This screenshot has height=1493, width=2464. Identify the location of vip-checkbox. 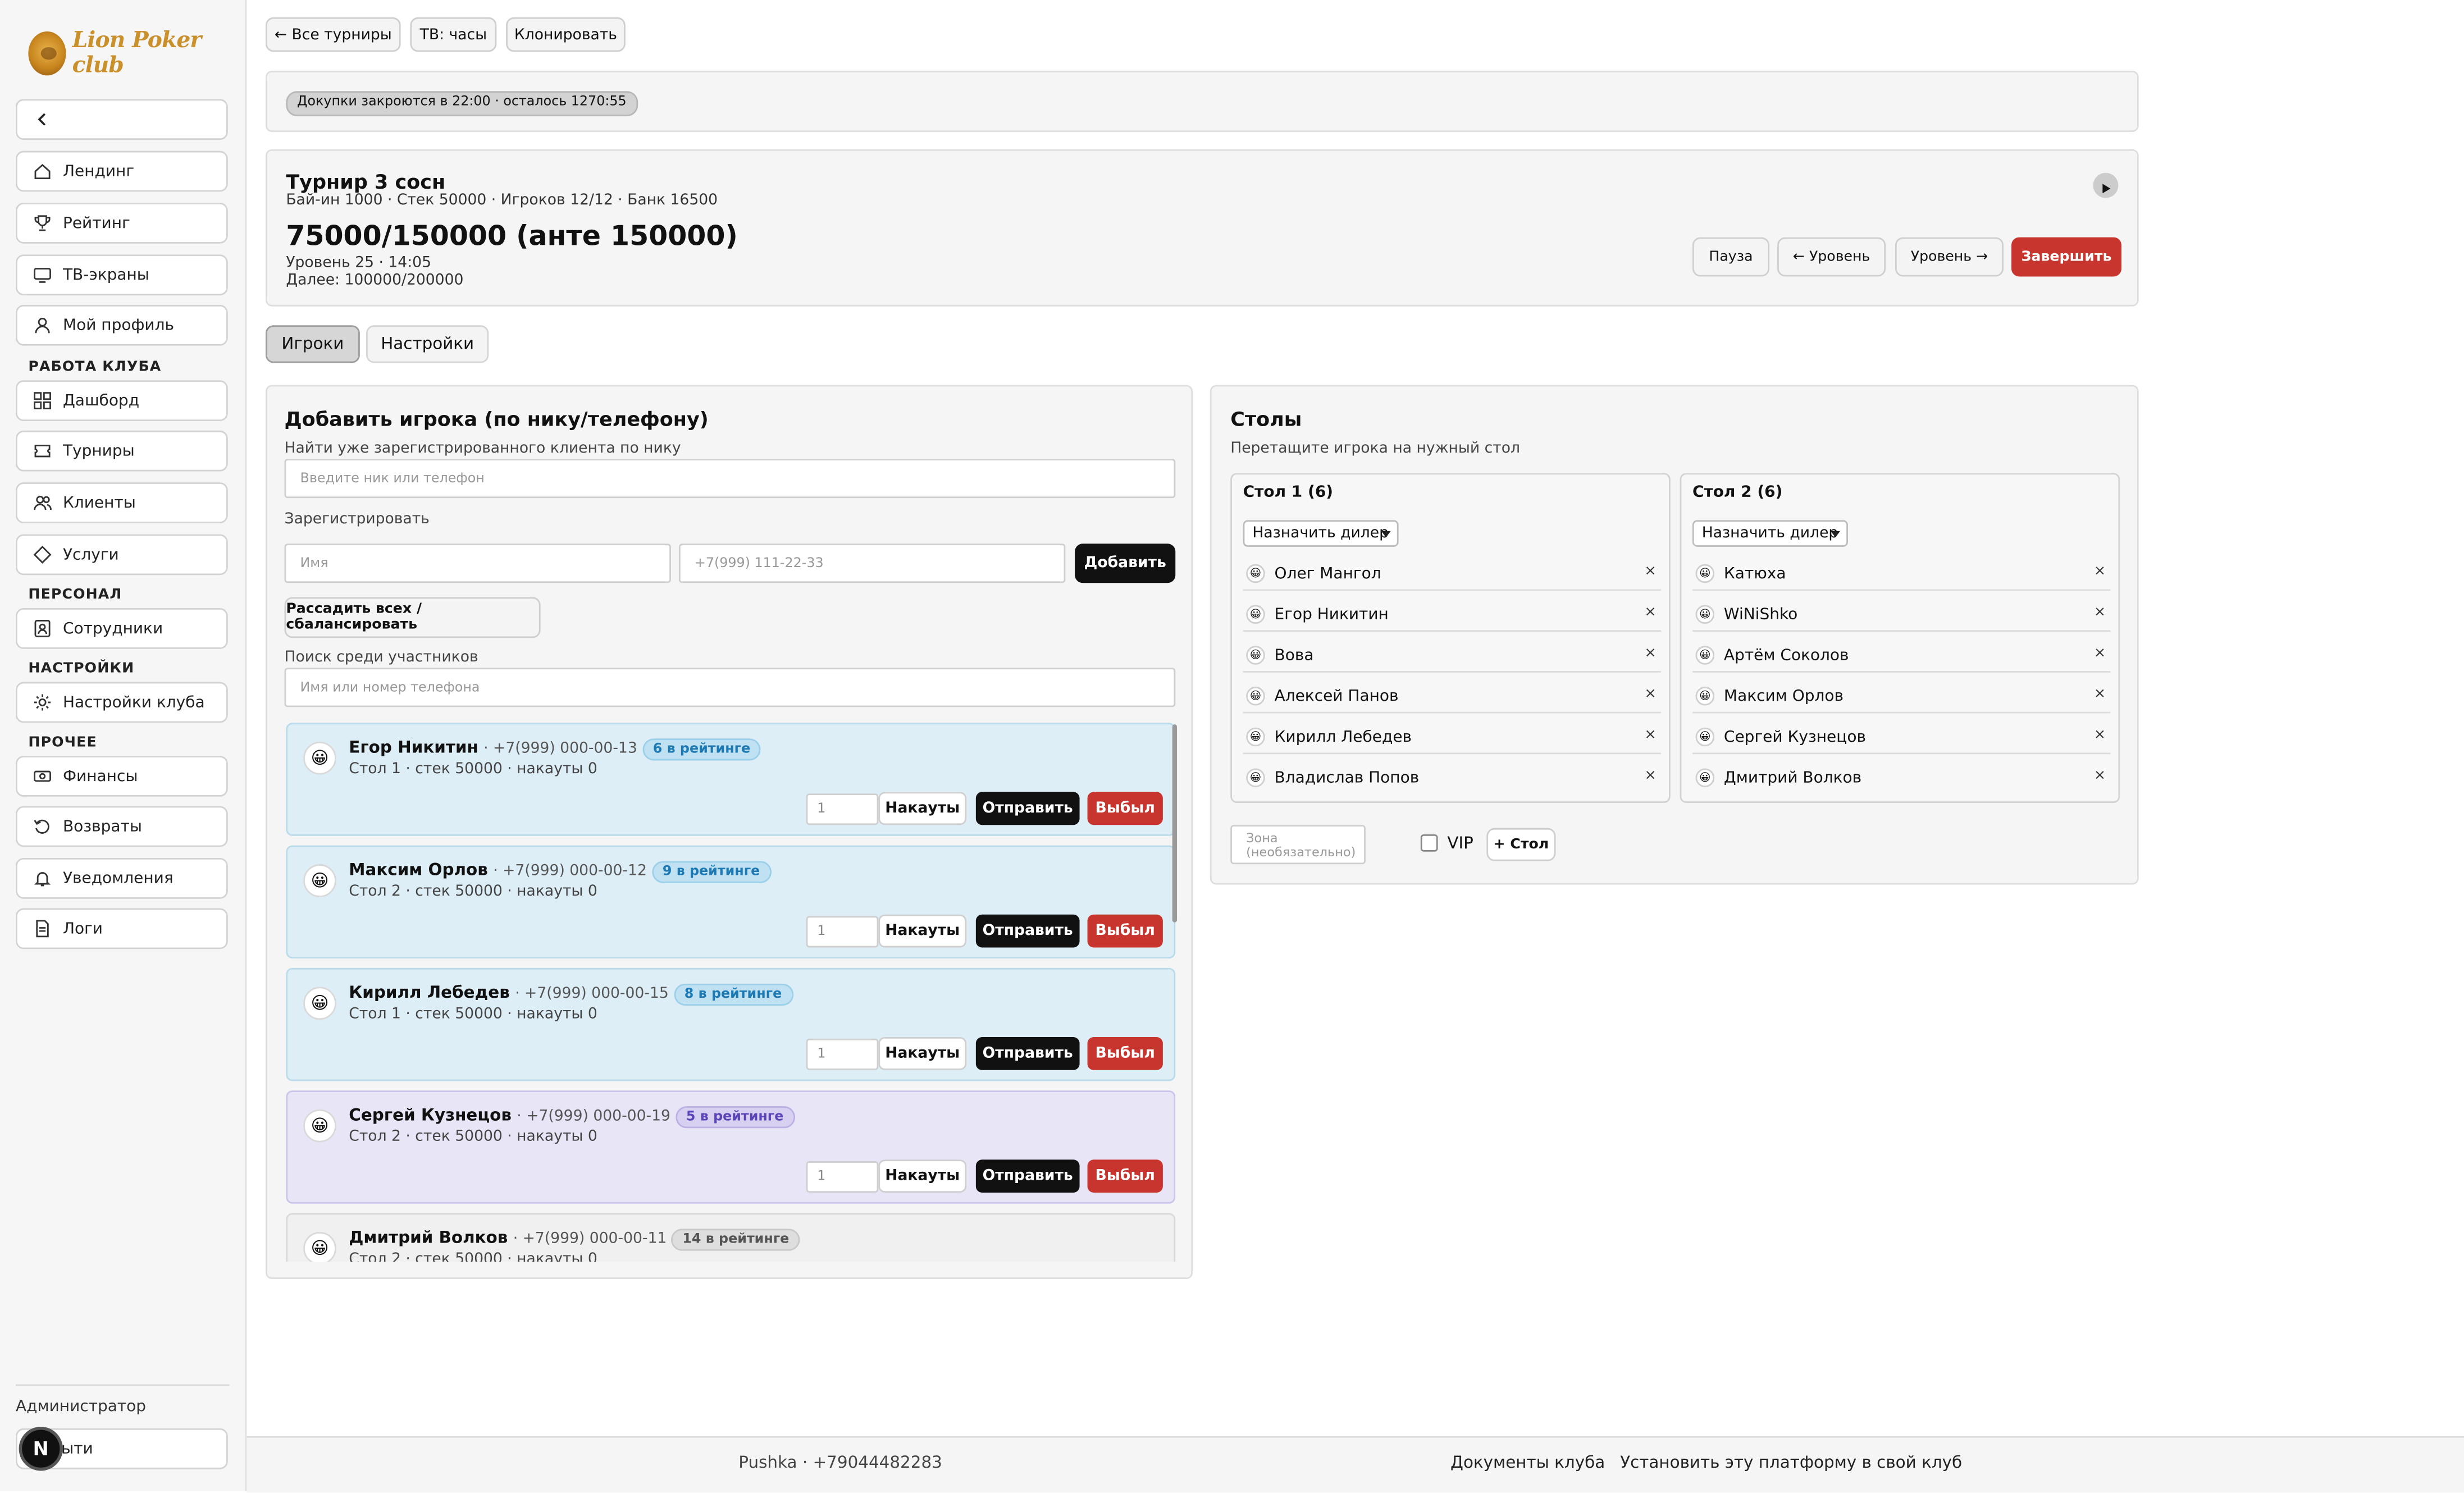
(1429, 843).